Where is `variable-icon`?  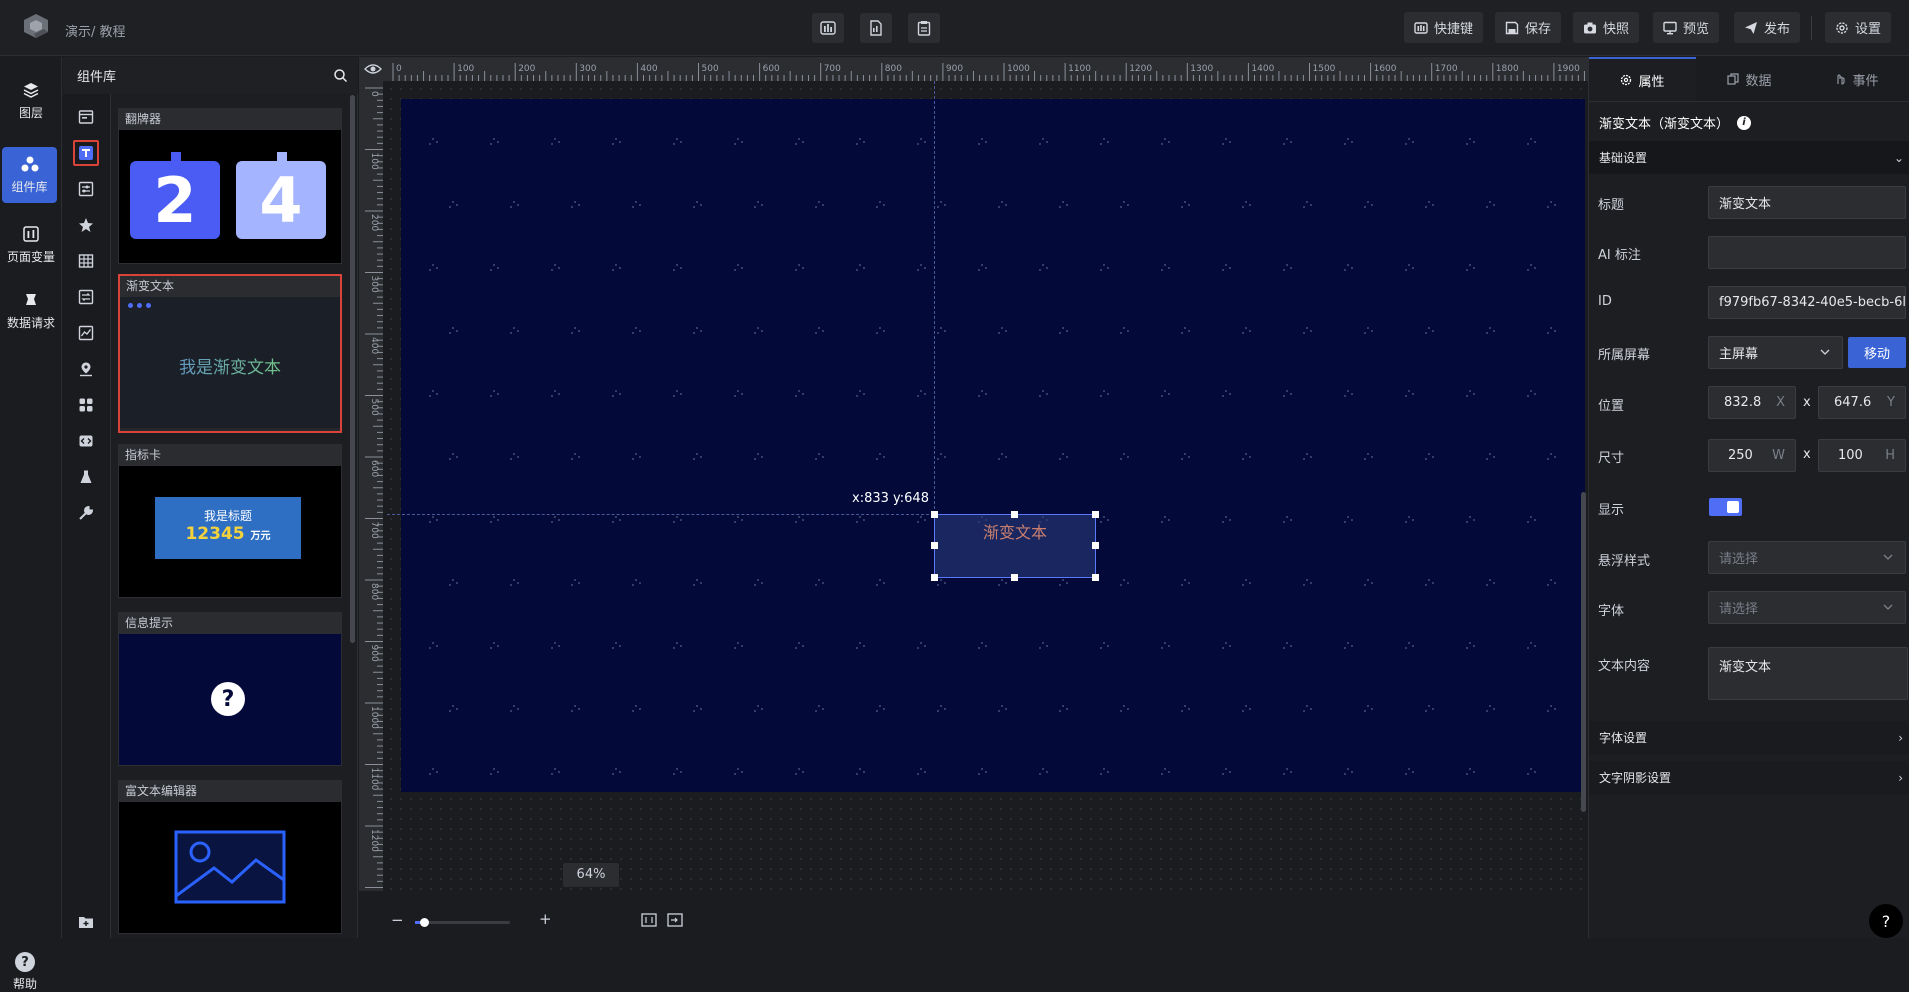
variable-icon is located at coordinates (31, 234).